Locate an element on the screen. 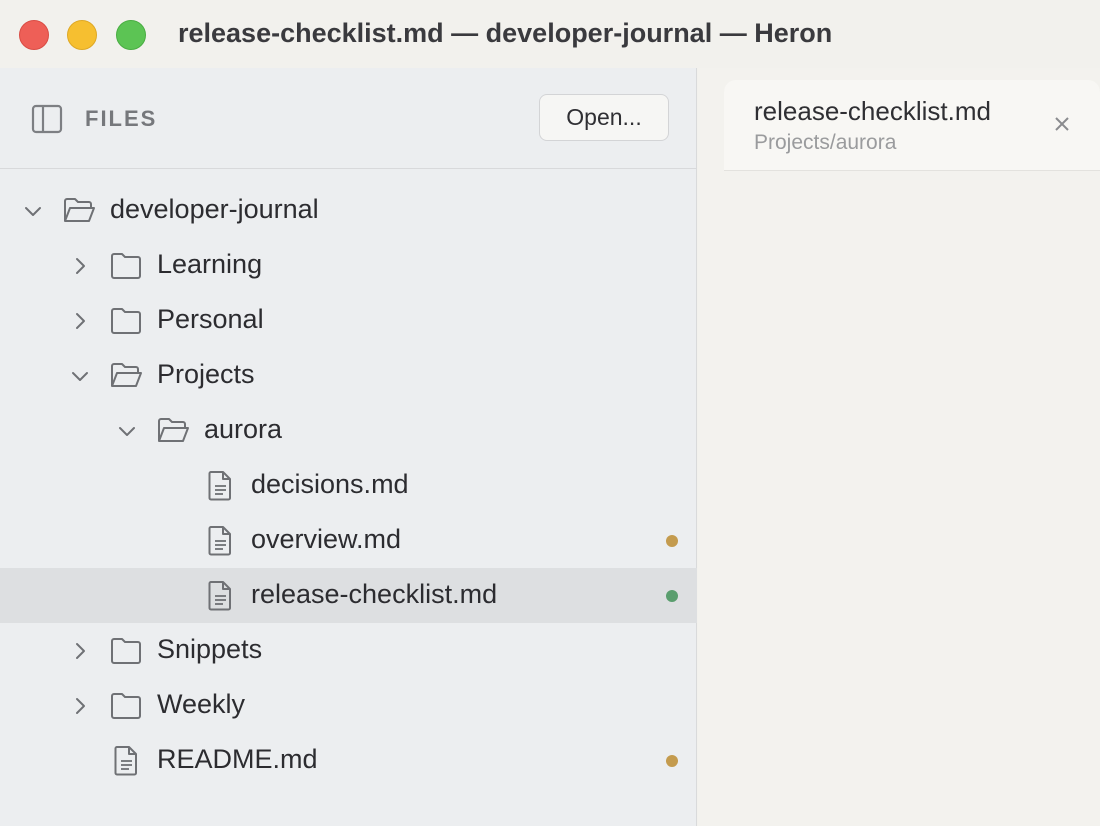 The image size is (1100, 826). close-window-button is located at coordinates (34, 35).